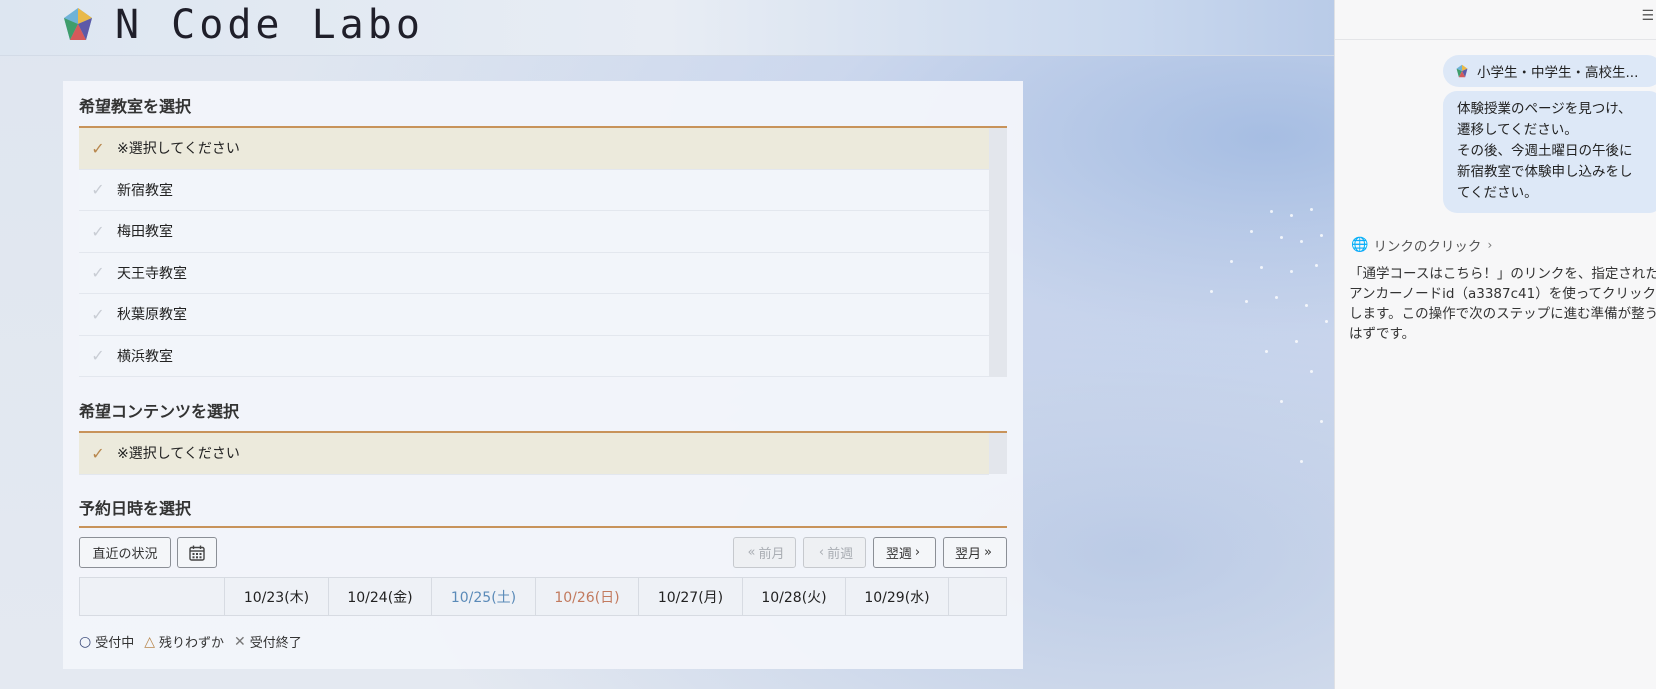 This screenshot has height=689, width=1656. Describe the element at coordinates (975, 552) in the screenshot. I see `next-month-button: 翌月»` at that location.